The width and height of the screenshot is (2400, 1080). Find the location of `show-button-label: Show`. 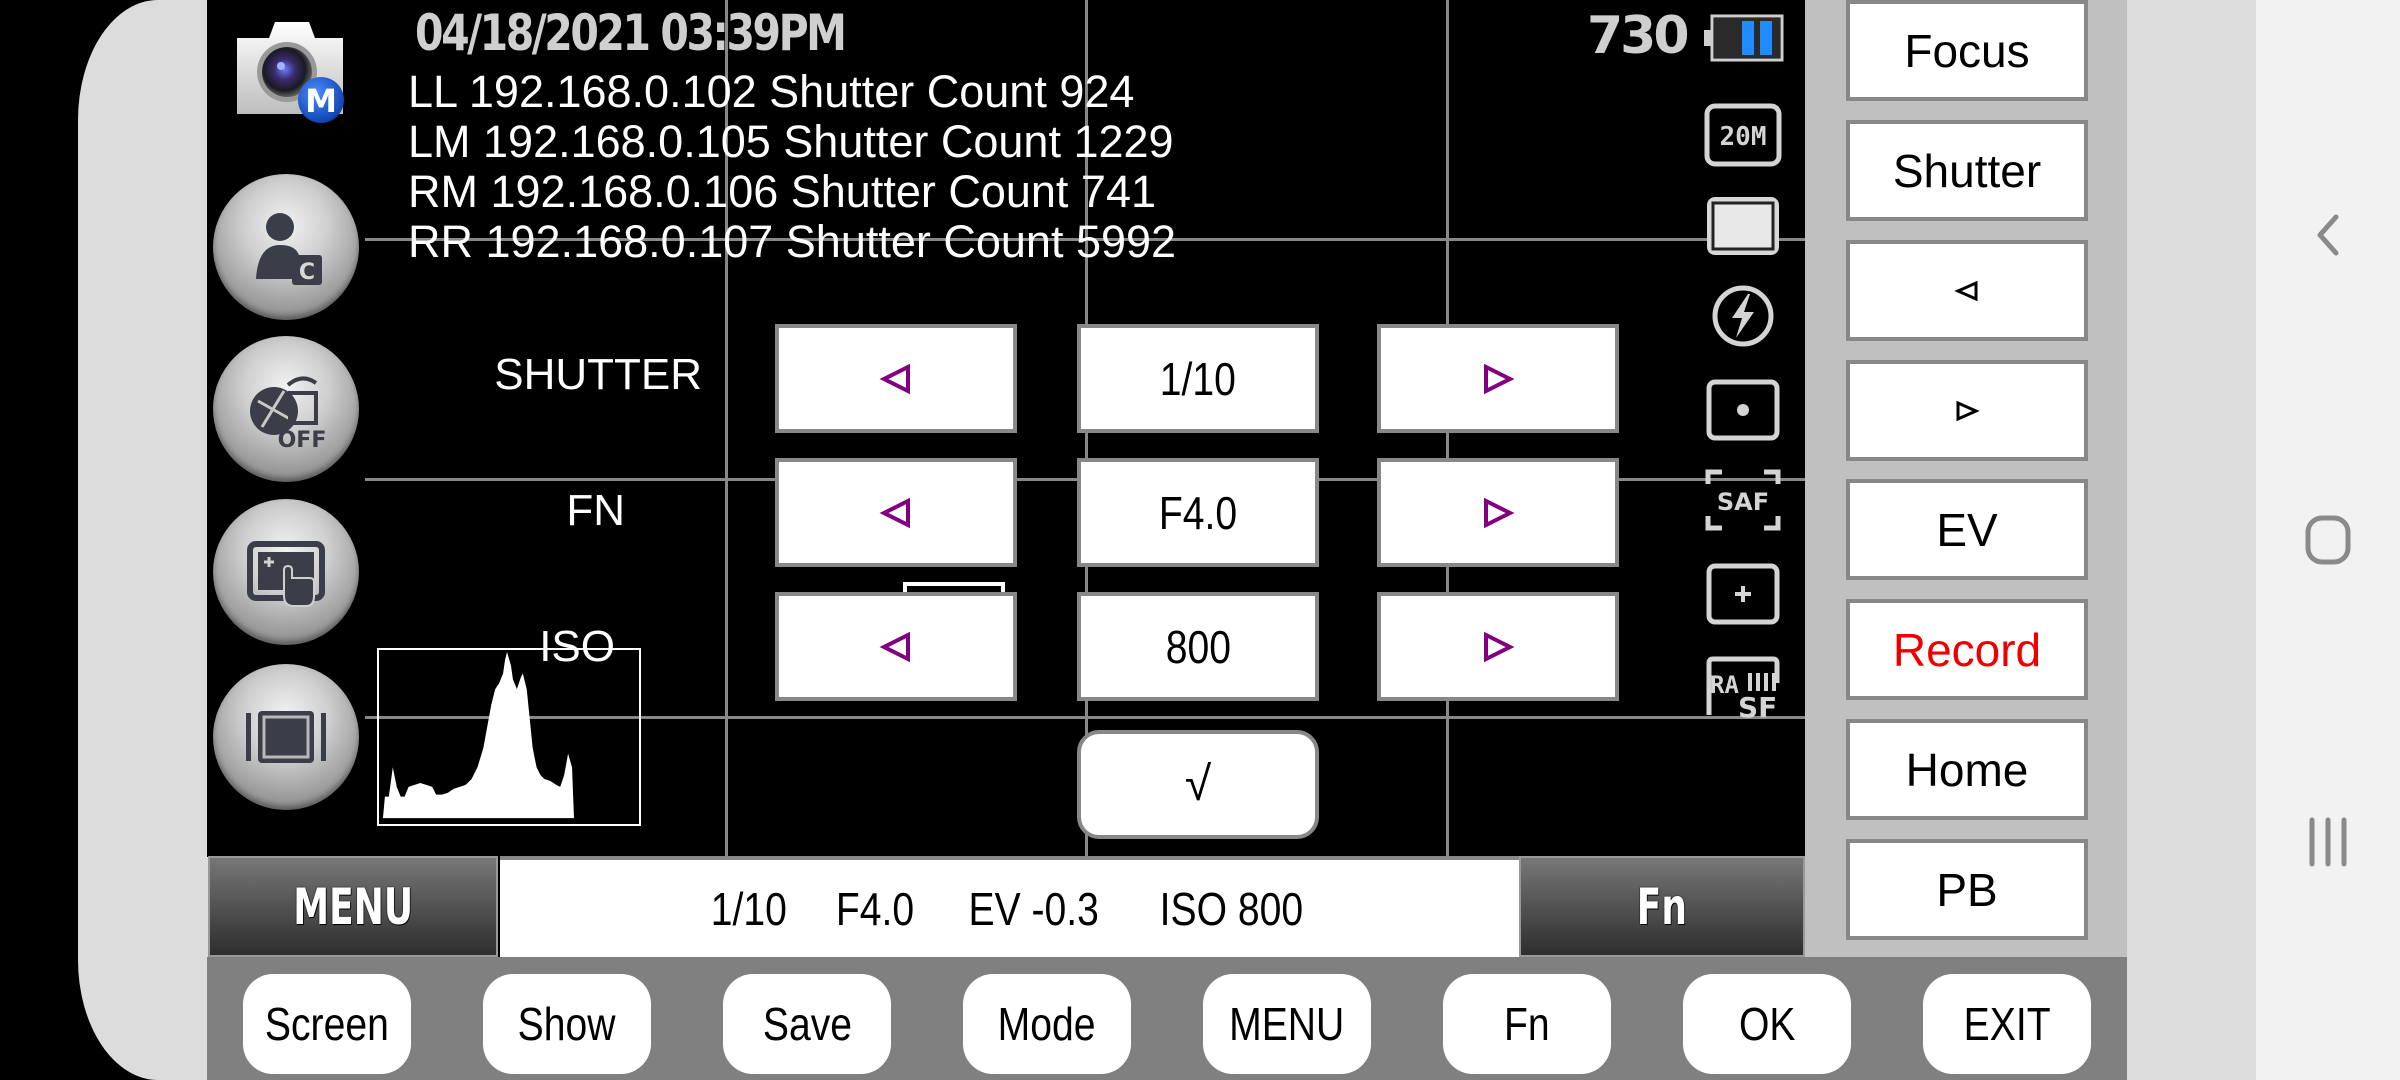

show-button-label: Show is located at coordinates (567, 1024).